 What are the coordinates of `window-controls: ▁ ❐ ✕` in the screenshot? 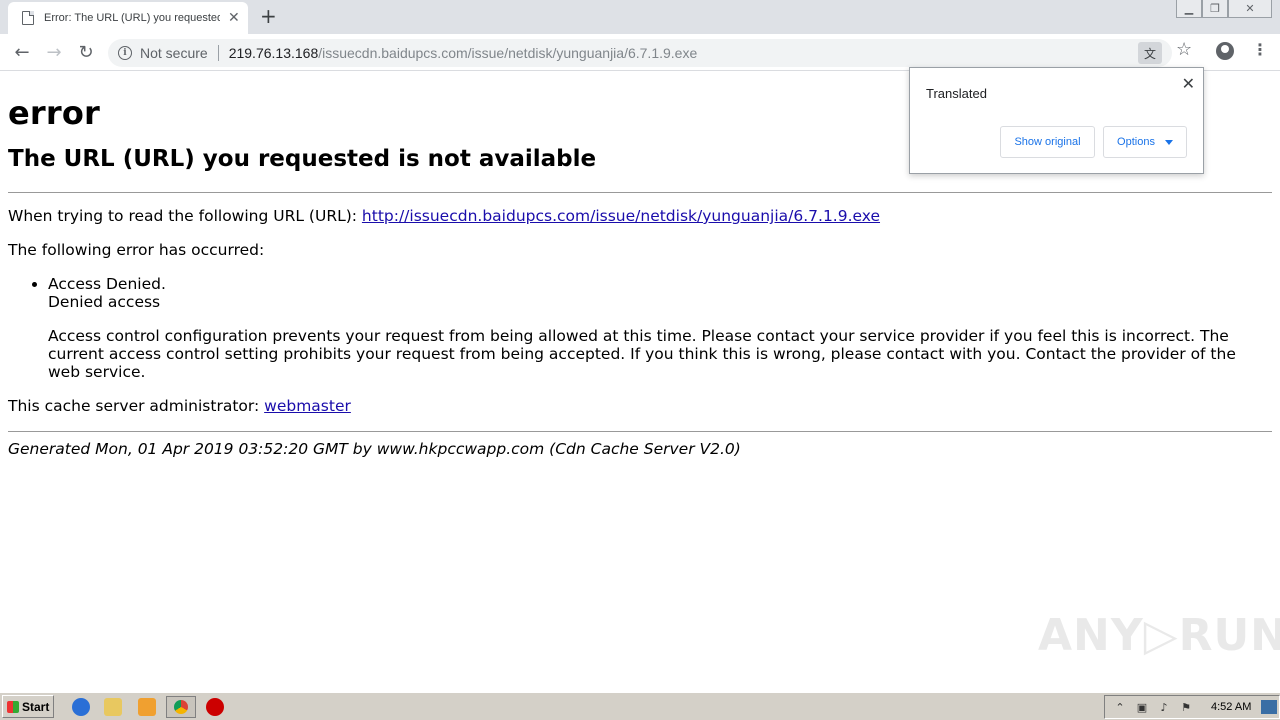 It's located at (1224, 9).